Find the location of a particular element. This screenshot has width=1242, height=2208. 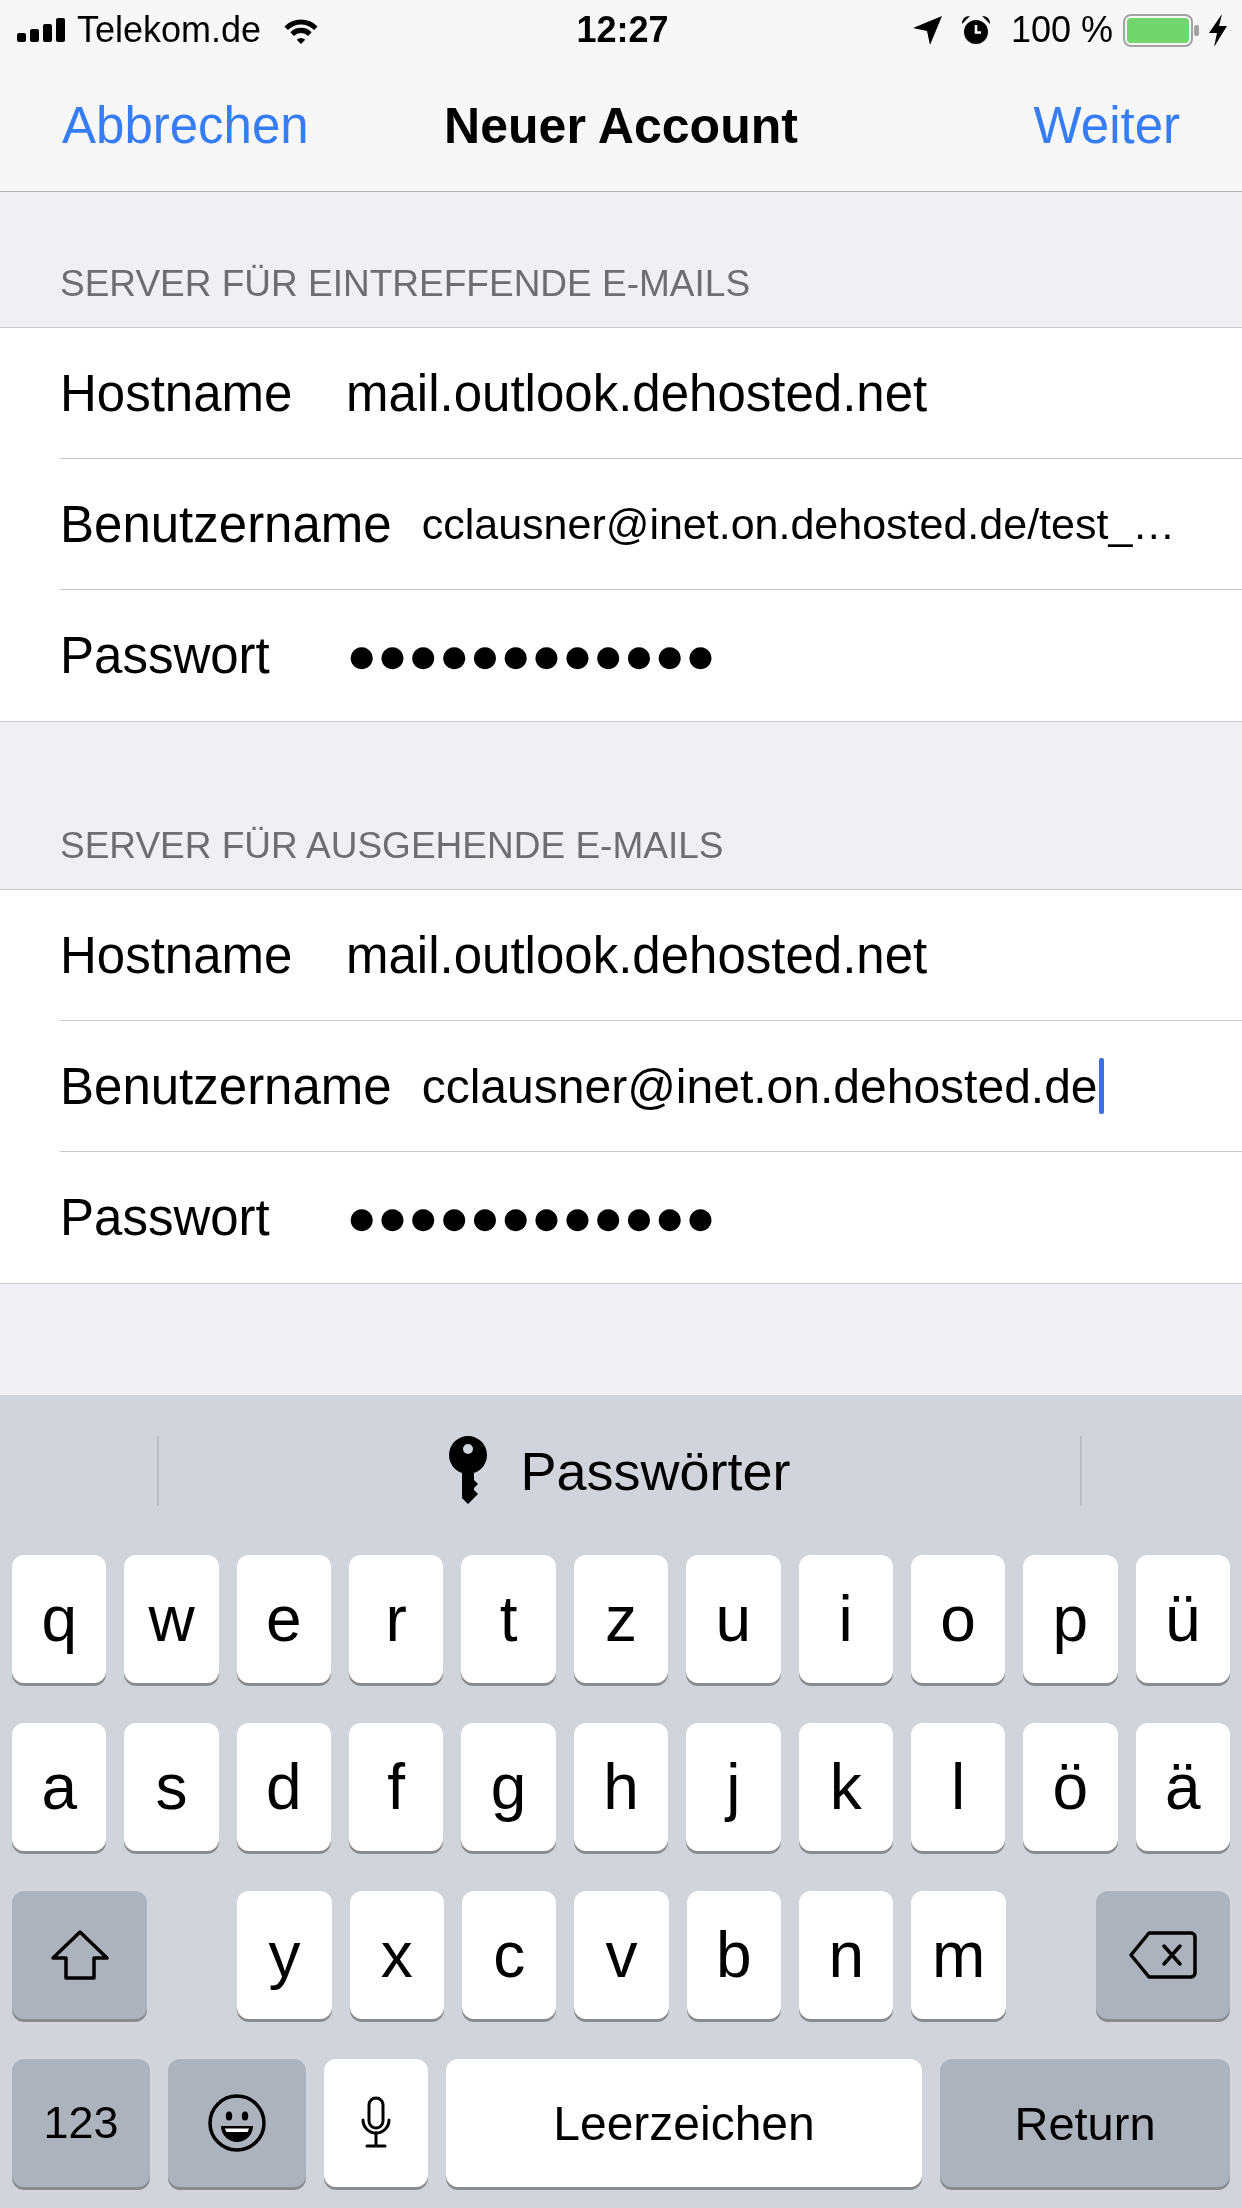

backspace-icon is located at coordinates (1163, 1955).